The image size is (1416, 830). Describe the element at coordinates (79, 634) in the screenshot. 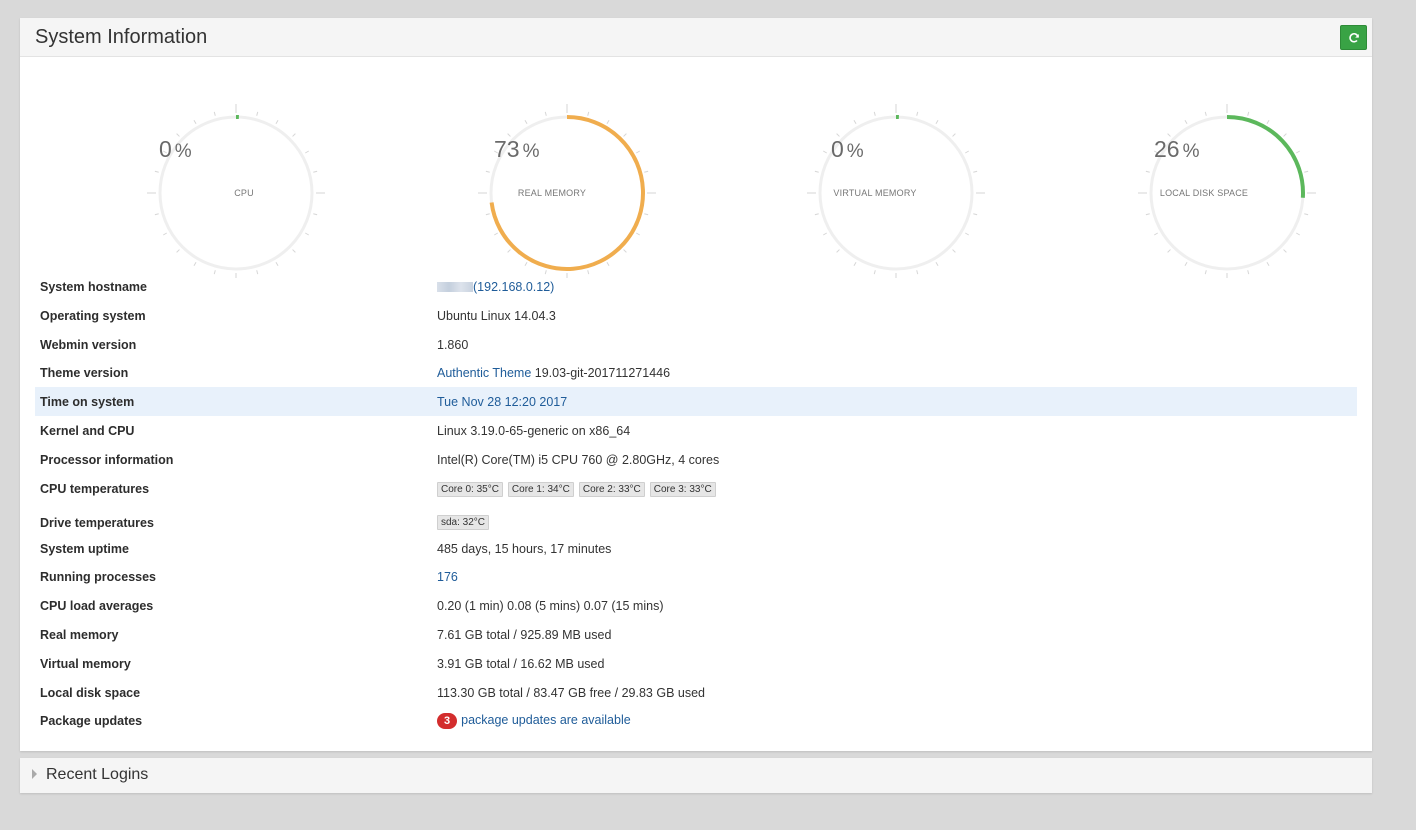

I see `real-memory-label: Real memory` at that location.